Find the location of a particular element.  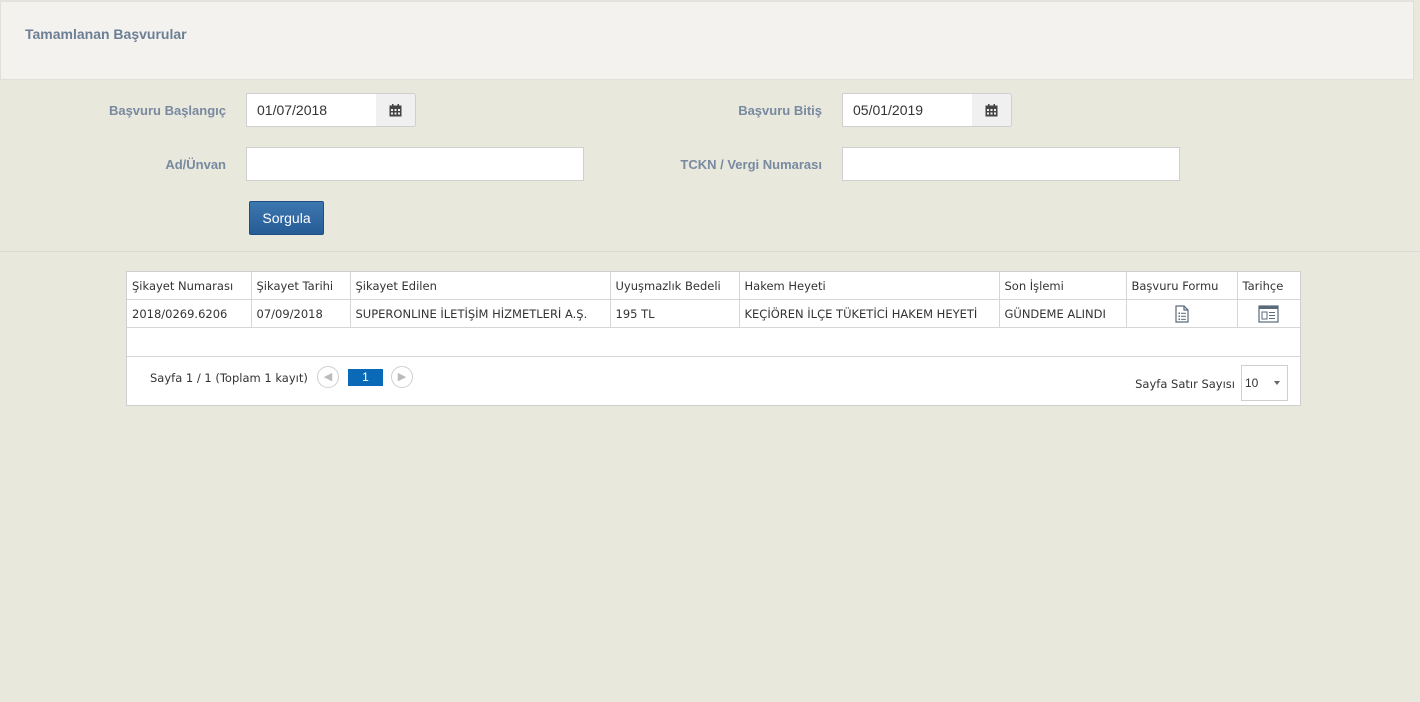

caret-down-icon is located at coordinates (1277, 383).